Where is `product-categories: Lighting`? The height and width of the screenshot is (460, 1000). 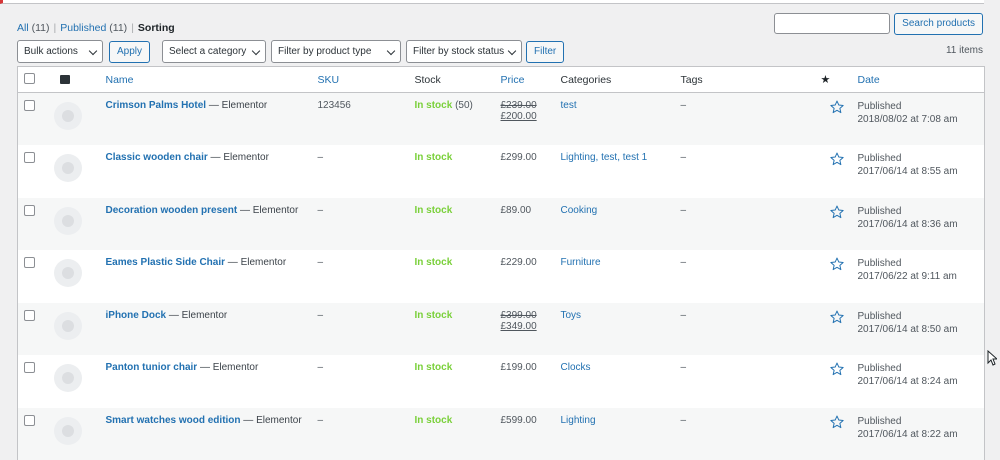 product-categories: Lighting is located at coordinates (578, 420).